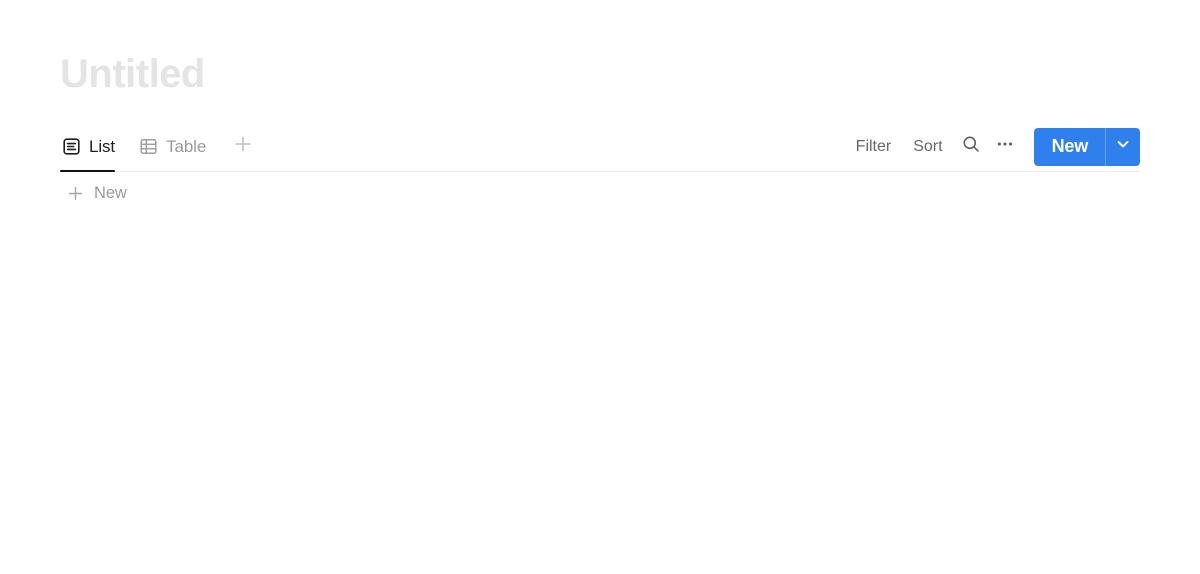 Image resolution: width=1200 pixels, height=574 pixels. I want to click on ellipsis-icon, so click(1005, 146).